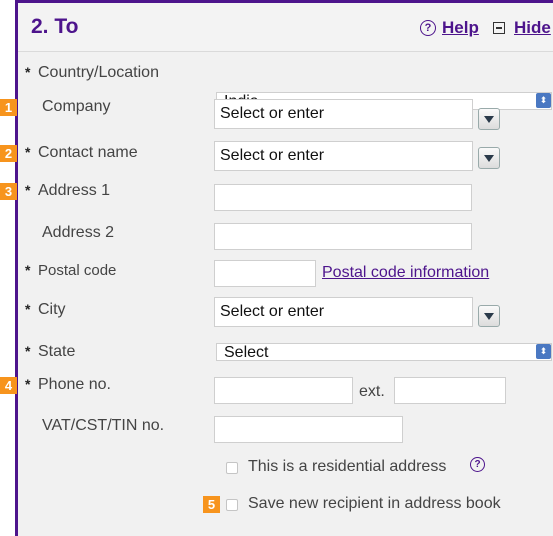  I want to click on help-label: Help, so click(460, 27).